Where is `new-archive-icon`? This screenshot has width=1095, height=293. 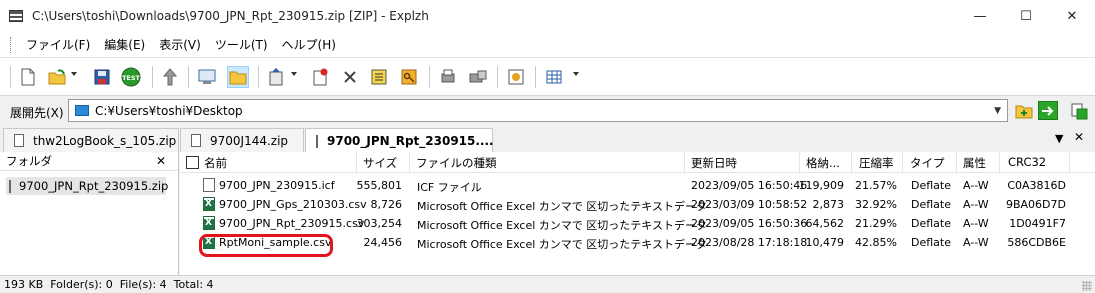 new-archive-icon is located at coordinates (28, 77).